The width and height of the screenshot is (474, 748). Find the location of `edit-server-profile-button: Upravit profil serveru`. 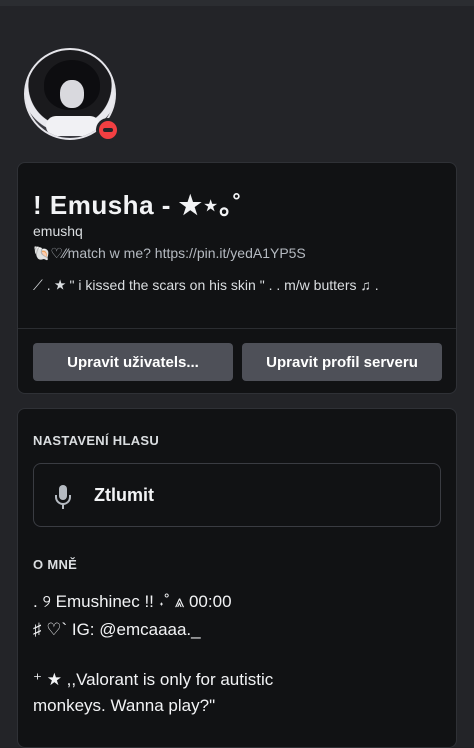

edit-server-profile-button: Upravit profil serveru is located at coordinates (342, 362).